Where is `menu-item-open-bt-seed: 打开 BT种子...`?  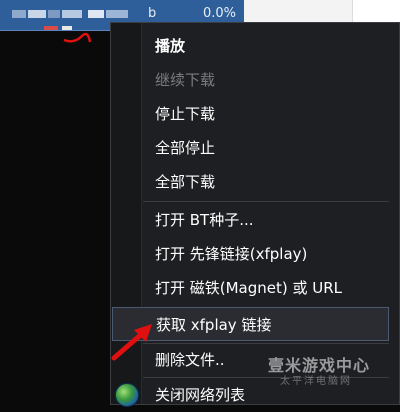
menu-item-open-bt-seed: 打开 BT种子... is located at coordinates (250, 220).